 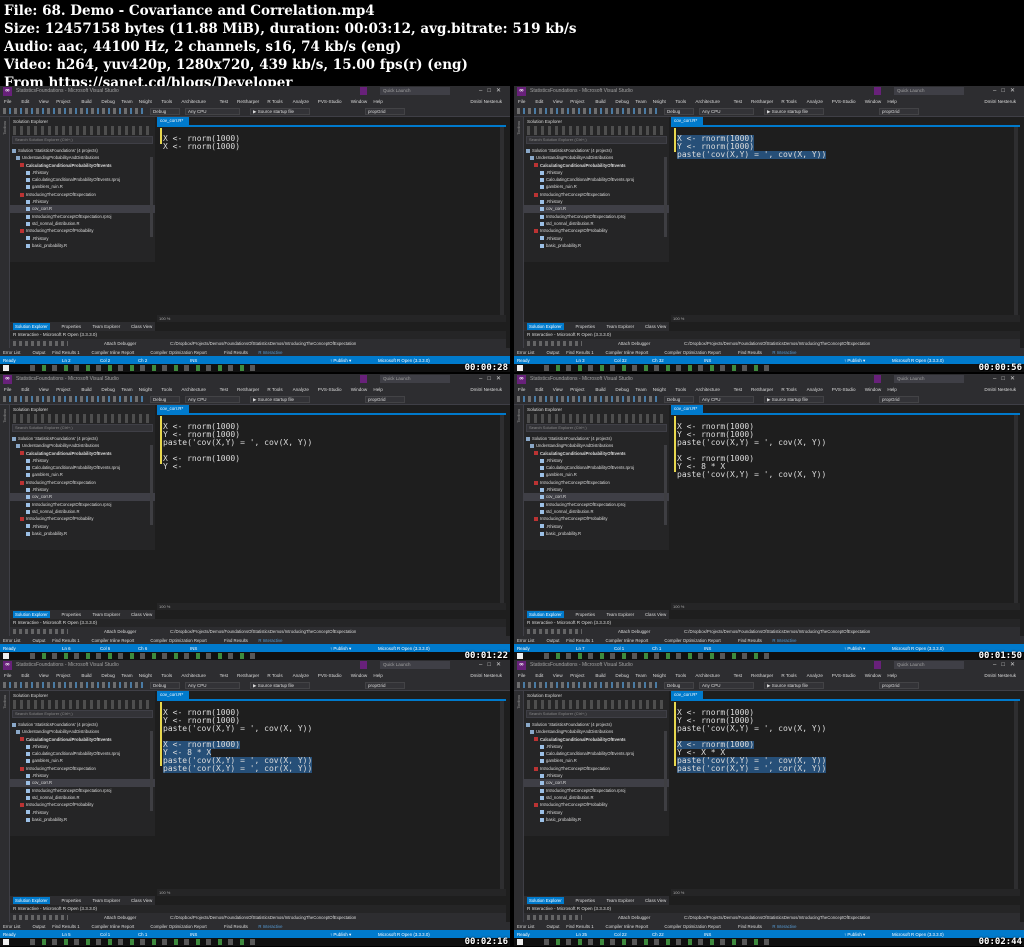 What do you see at coordinates (270, 926) in the screenshot?
I see `bottom-tab-r-interactive: R Interactive` at bounding box center [270, 926].